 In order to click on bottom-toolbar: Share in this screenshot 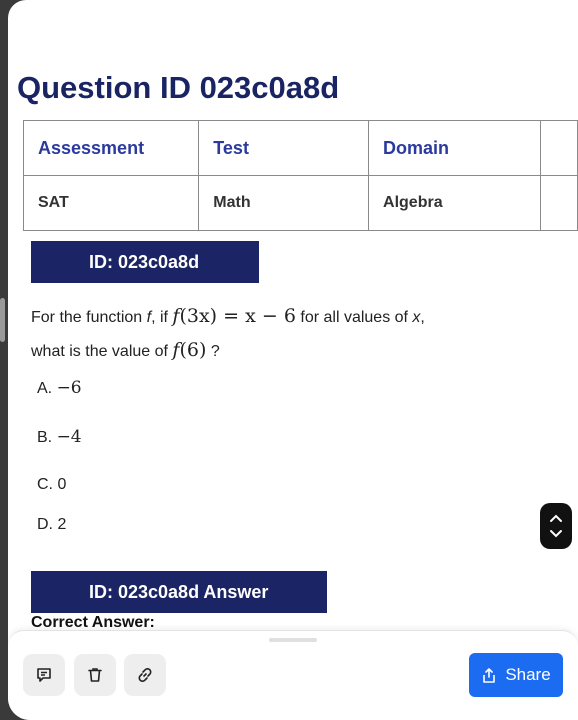, I will do `click(293, 675)`.